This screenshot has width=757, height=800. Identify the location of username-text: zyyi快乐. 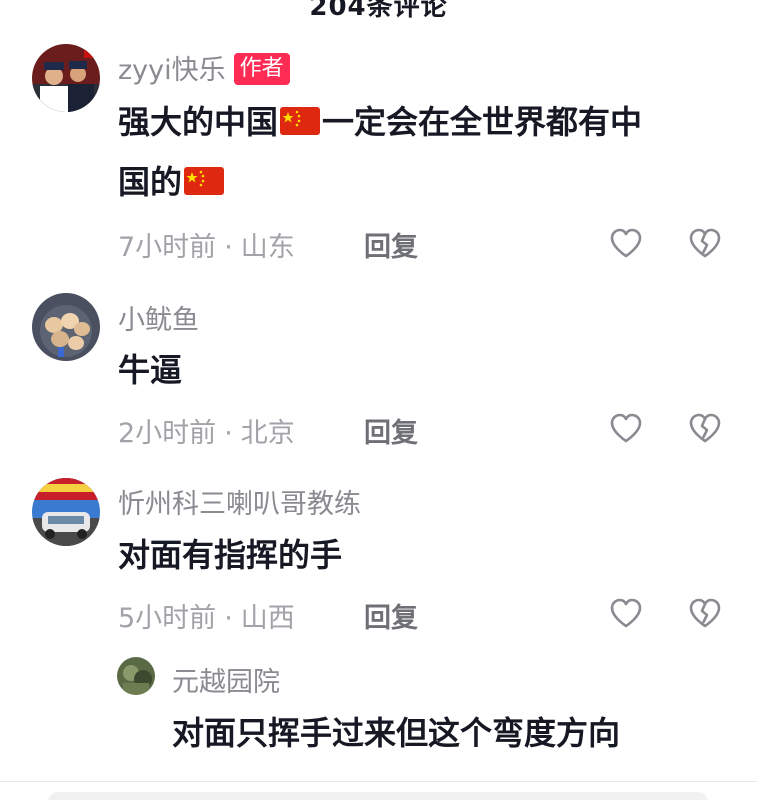
(172, 70).